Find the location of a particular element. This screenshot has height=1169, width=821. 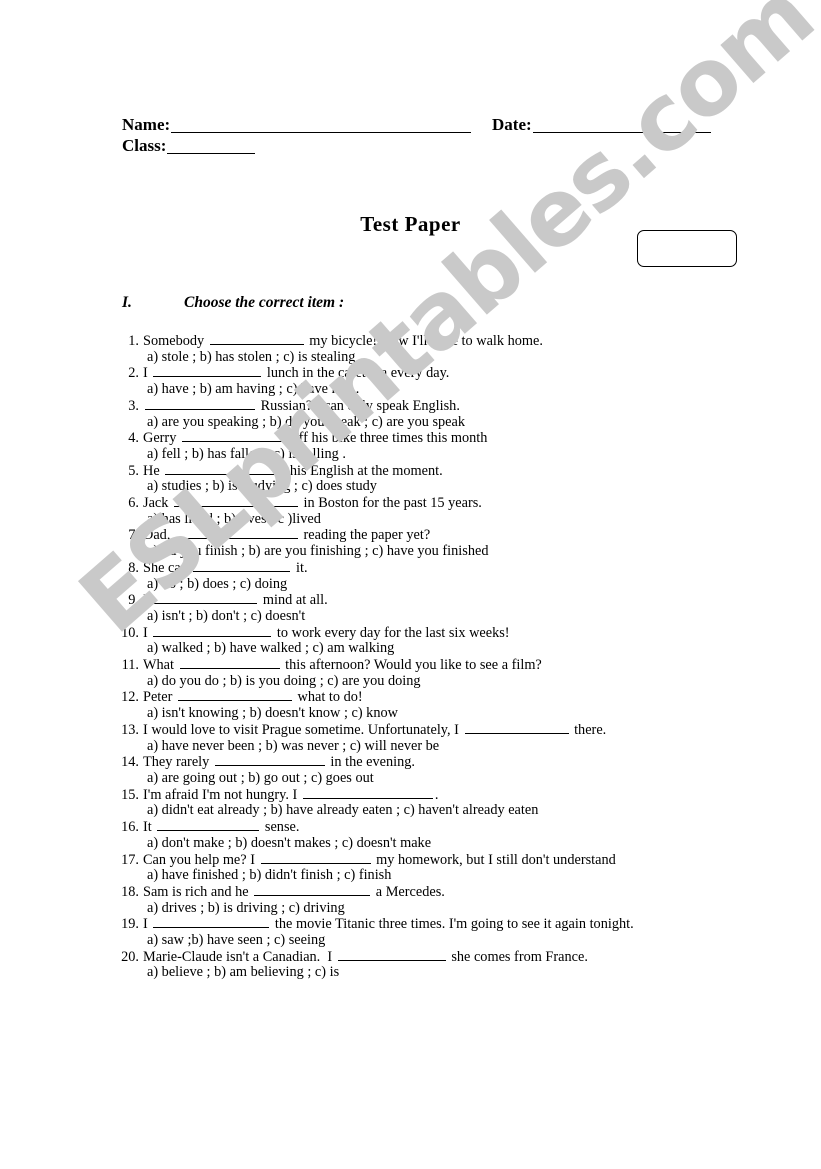

question-text-before-blank: Somebody is located at coordinates (175, 341).